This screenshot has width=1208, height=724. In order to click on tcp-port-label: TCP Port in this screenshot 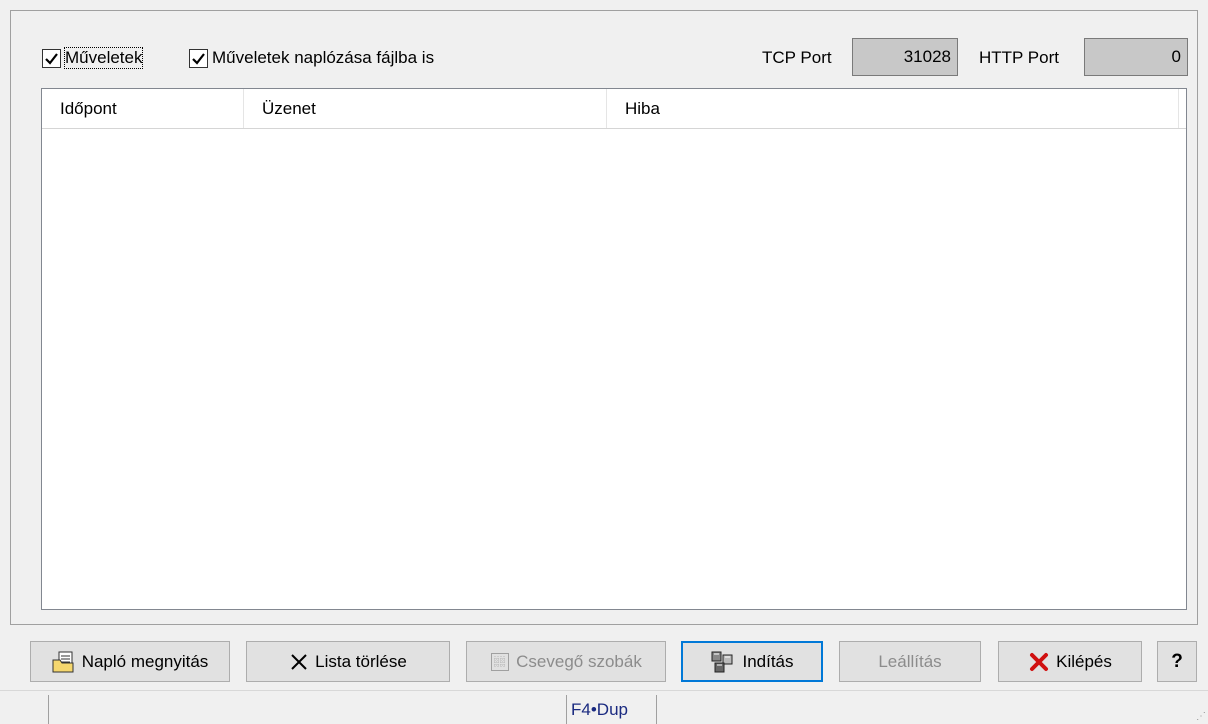, I will do `click(797, 57)`.